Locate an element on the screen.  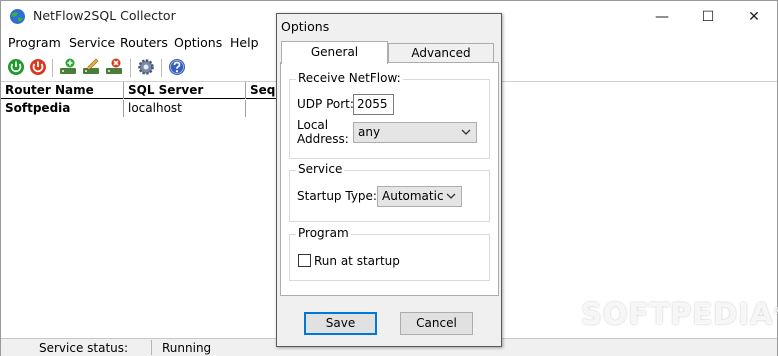
close-button: ✕ is located at coordinates (754, 16).